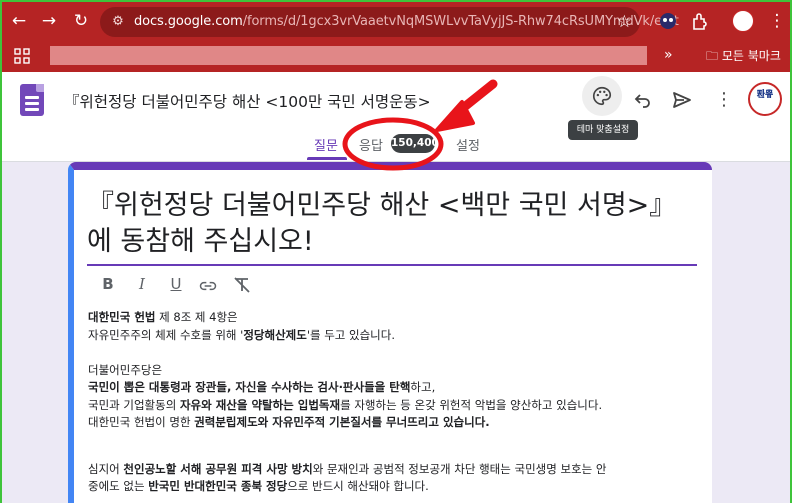 The width and height of the screenshot is (792, 503). What do you see at coordinates (327, 158) in the screenshot?
I see `active-tab-indicator` at bounding box center [327, 158].